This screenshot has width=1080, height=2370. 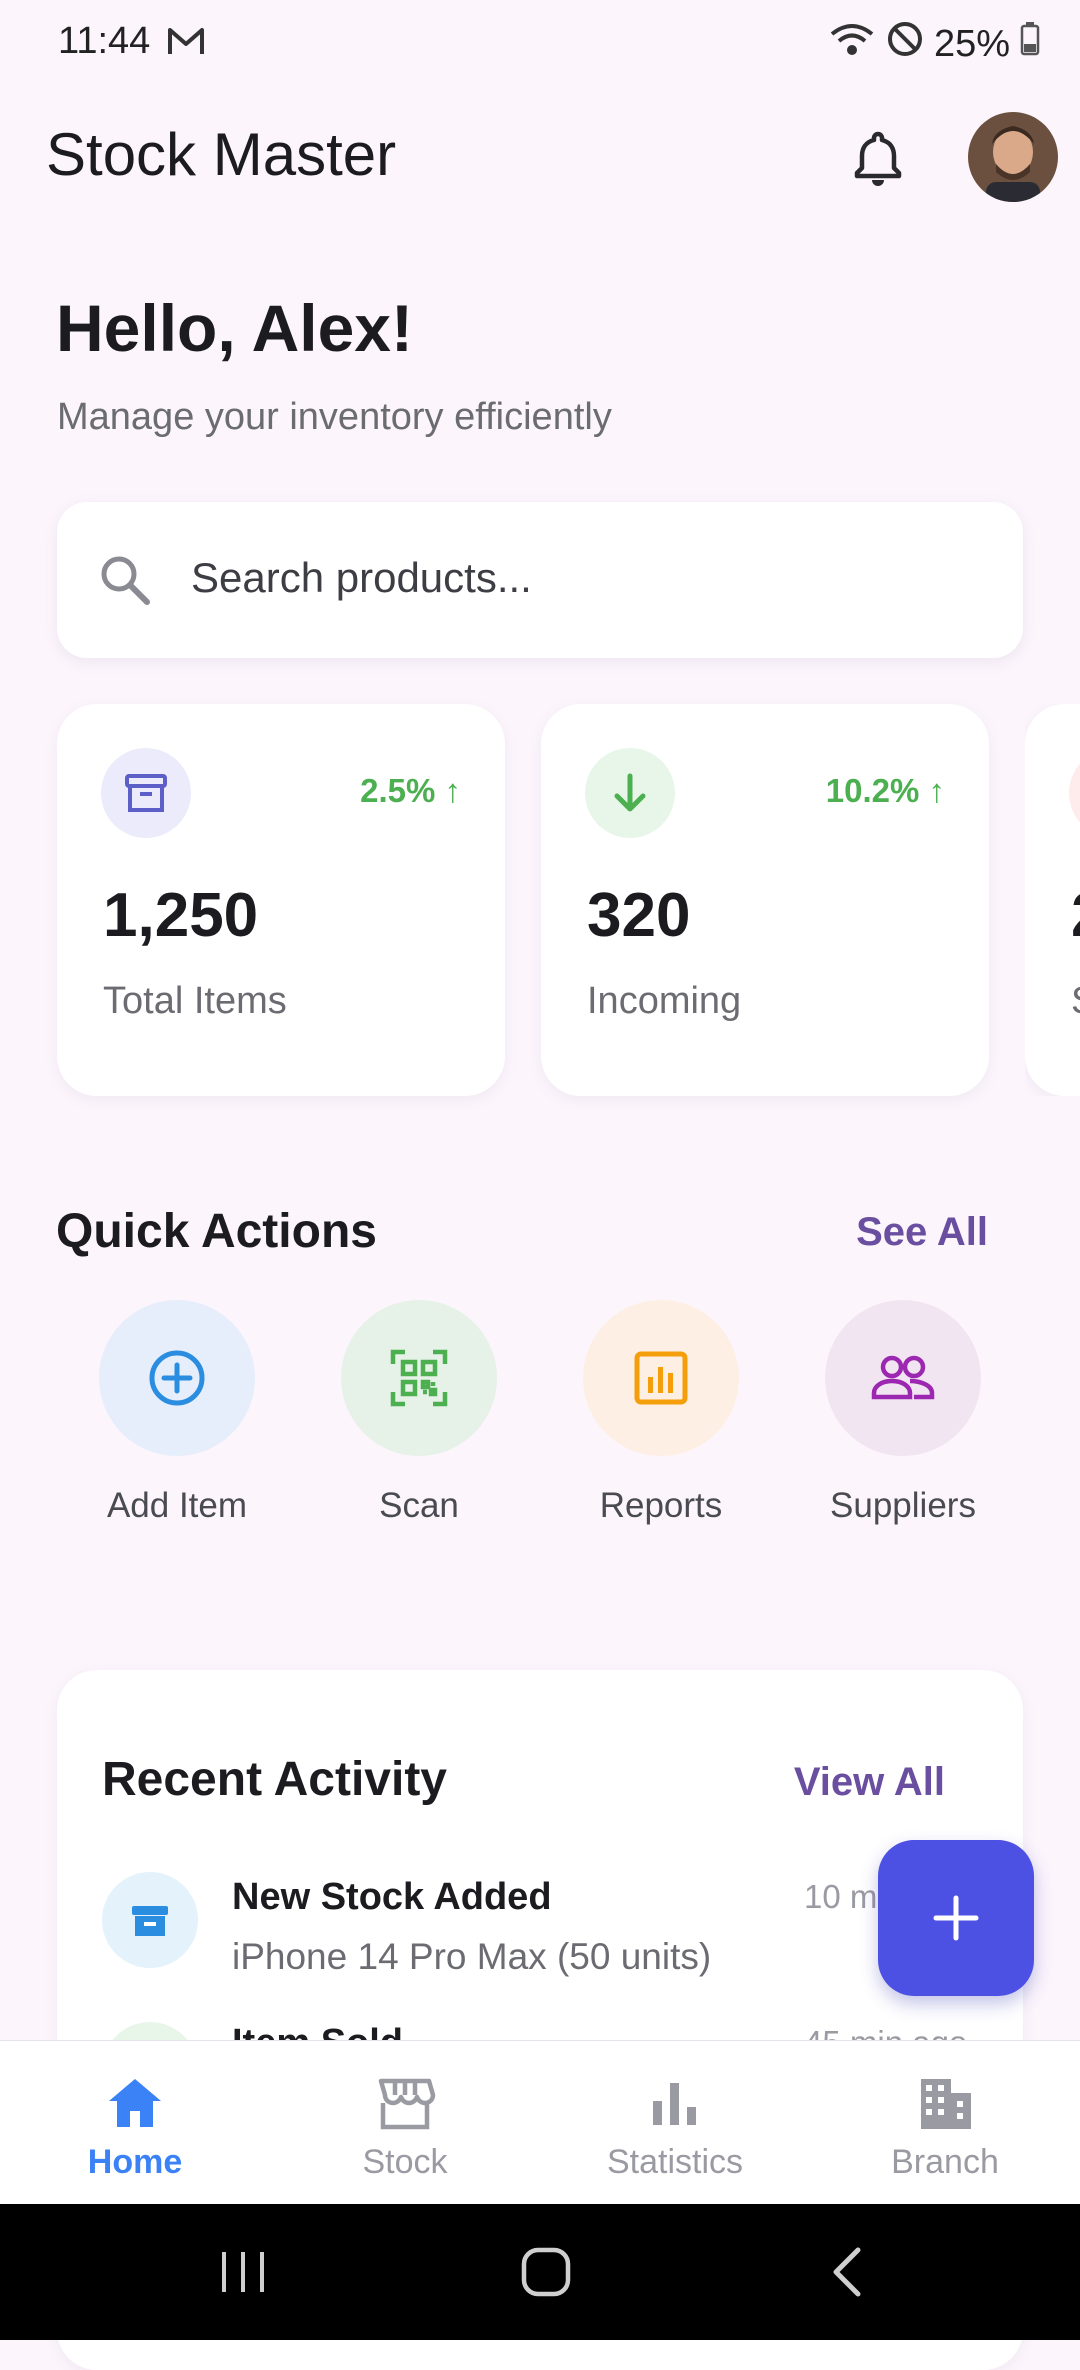 I want to click on nav-branch: Branch, so click(x=945, y=2123).